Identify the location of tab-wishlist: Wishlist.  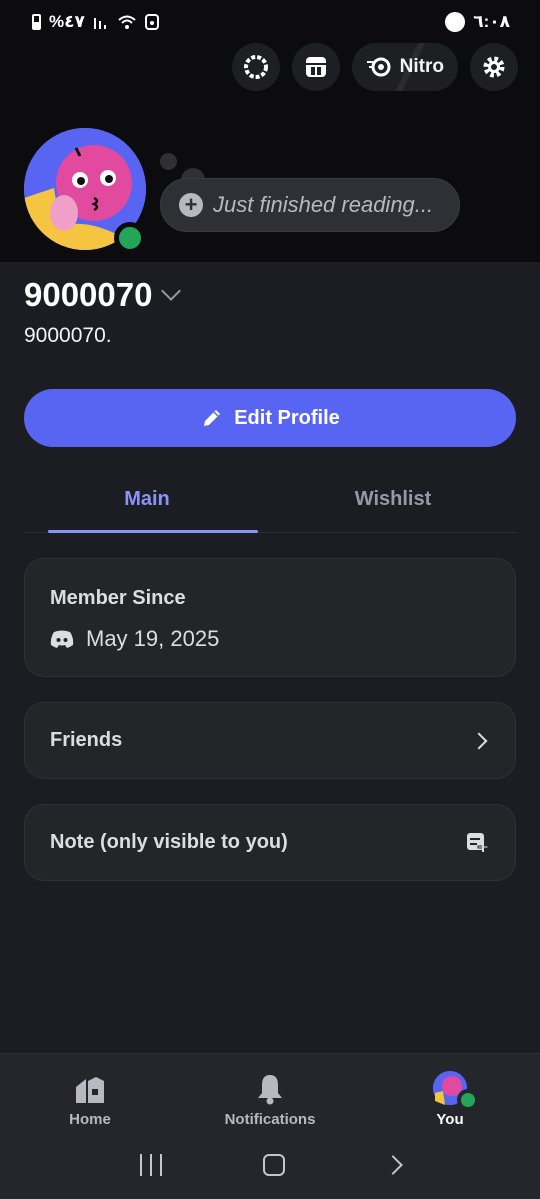
(393, 501).